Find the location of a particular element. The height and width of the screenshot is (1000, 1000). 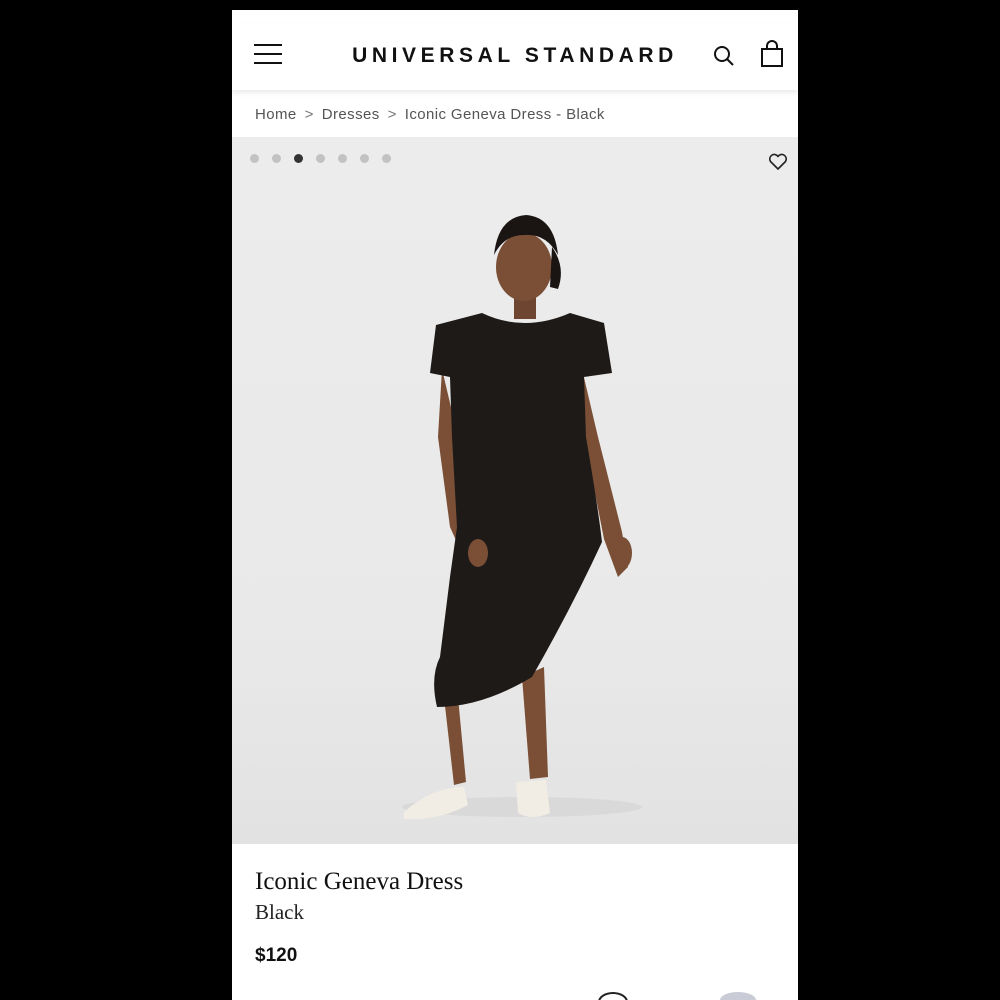

product-title: Iconic Geneva Dress is located at coordinates (359, 881).